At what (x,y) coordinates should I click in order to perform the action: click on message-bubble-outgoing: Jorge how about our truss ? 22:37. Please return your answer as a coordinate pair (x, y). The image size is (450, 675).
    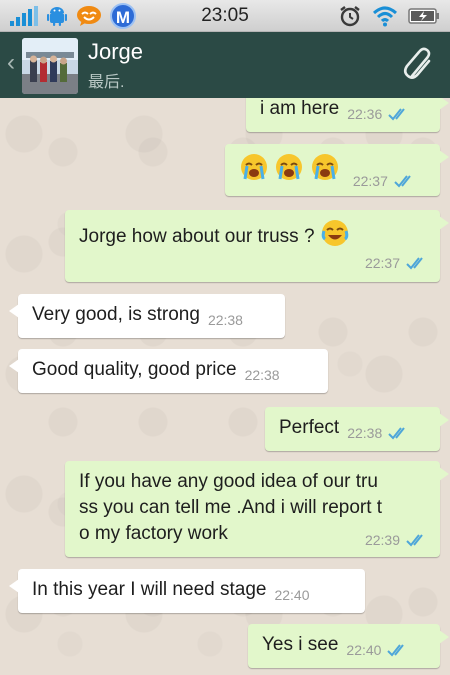
    Looking at the image, I should click on (257, 246).